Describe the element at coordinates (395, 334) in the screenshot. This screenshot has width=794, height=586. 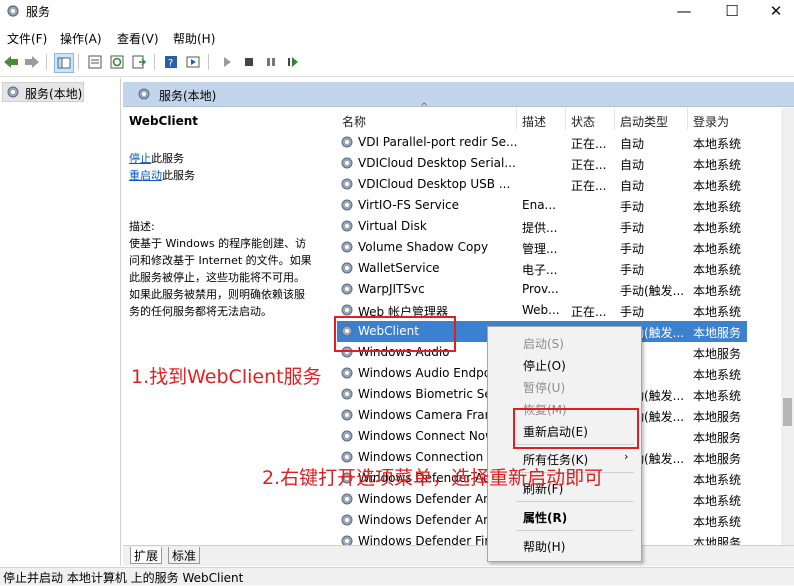
I see `webclient-highlight-box` at that location.